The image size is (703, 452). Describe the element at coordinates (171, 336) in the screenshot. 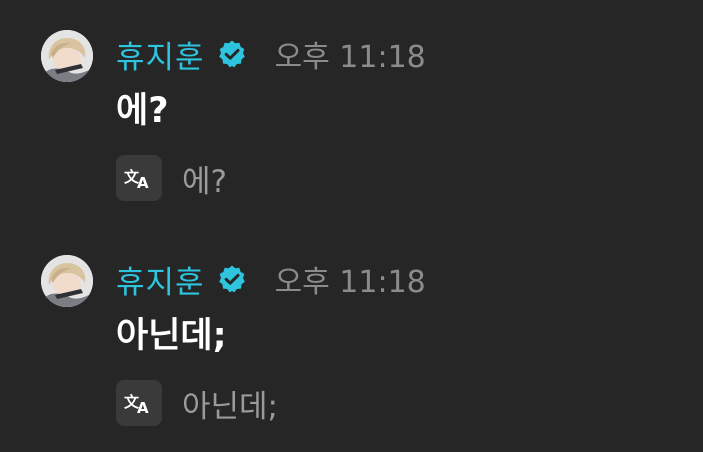

I see `message-text: 아닌데;` at that location.